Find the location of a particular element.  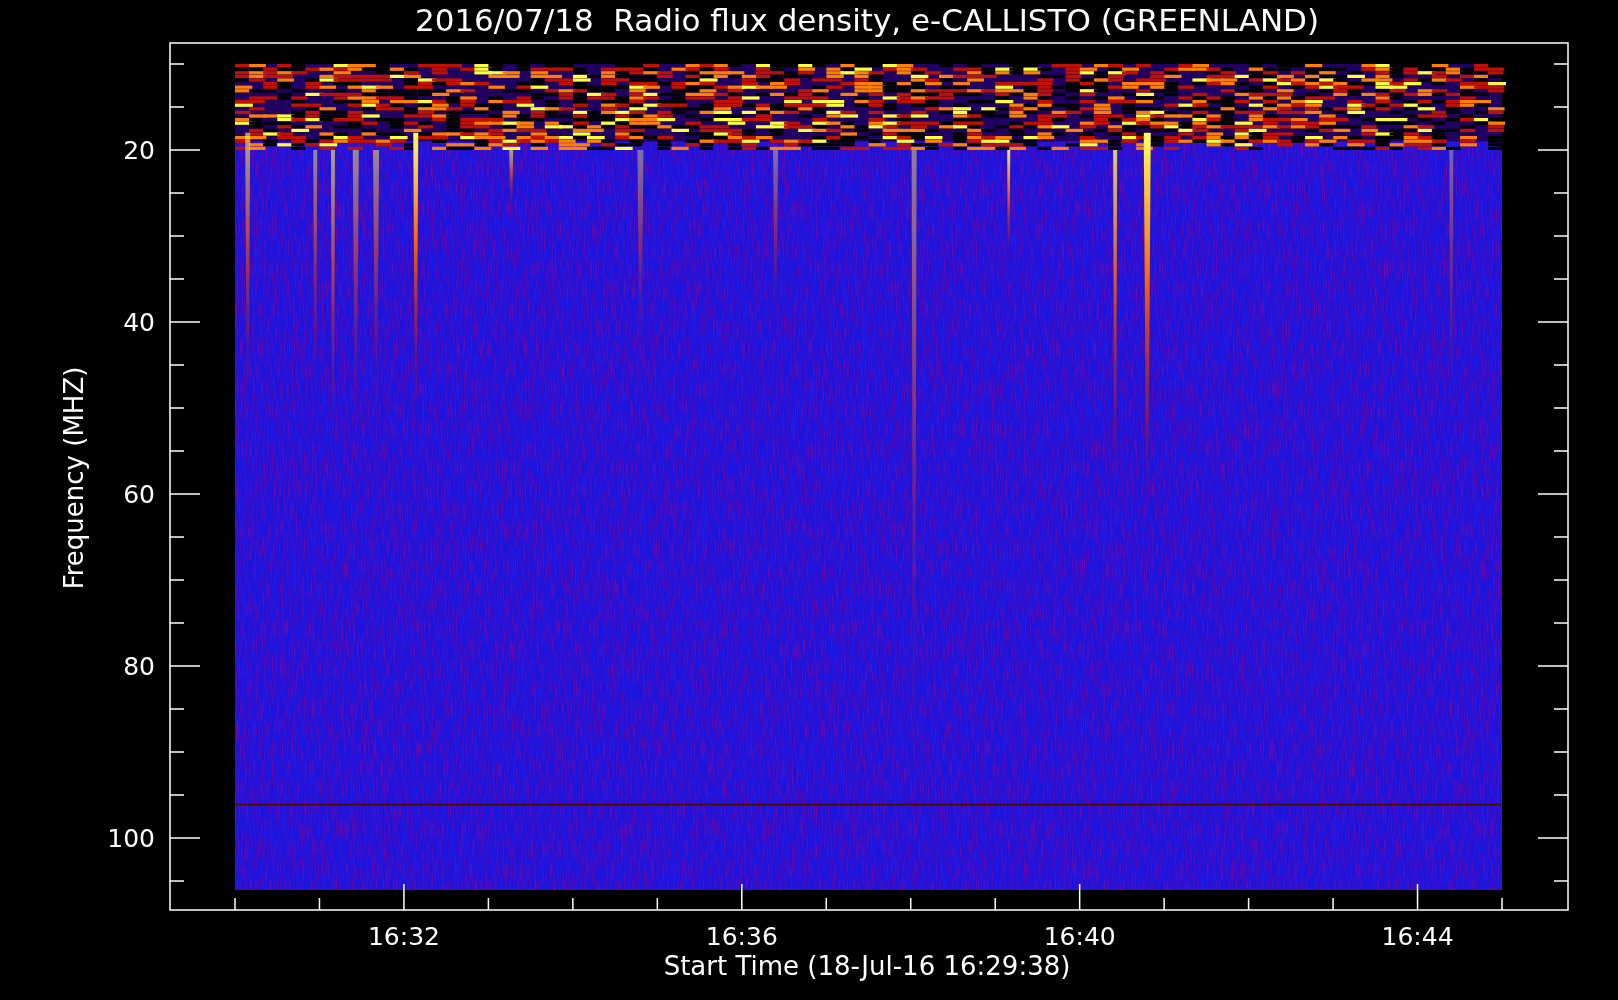

tick-label: 80 is located at coordinates (139, 666).